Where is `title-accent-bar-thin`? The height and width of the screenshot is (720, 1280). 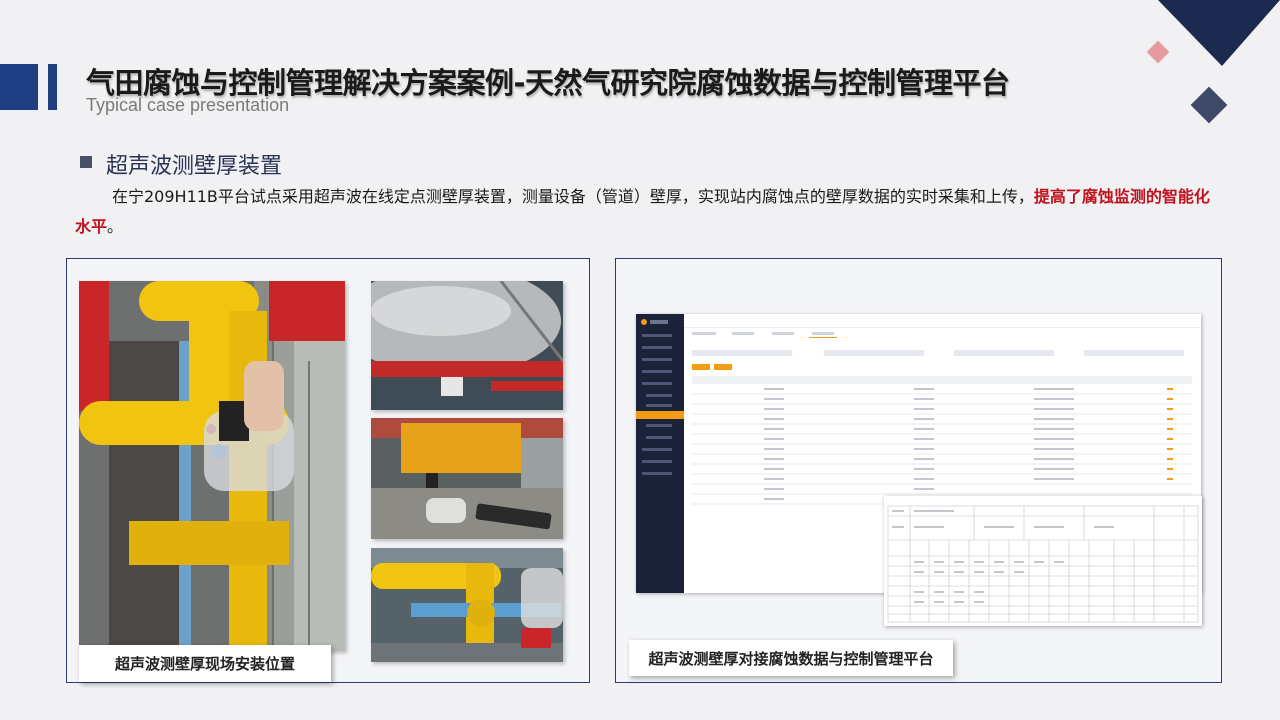 title-accent-bar-thin is located at coordinates (52, 87).